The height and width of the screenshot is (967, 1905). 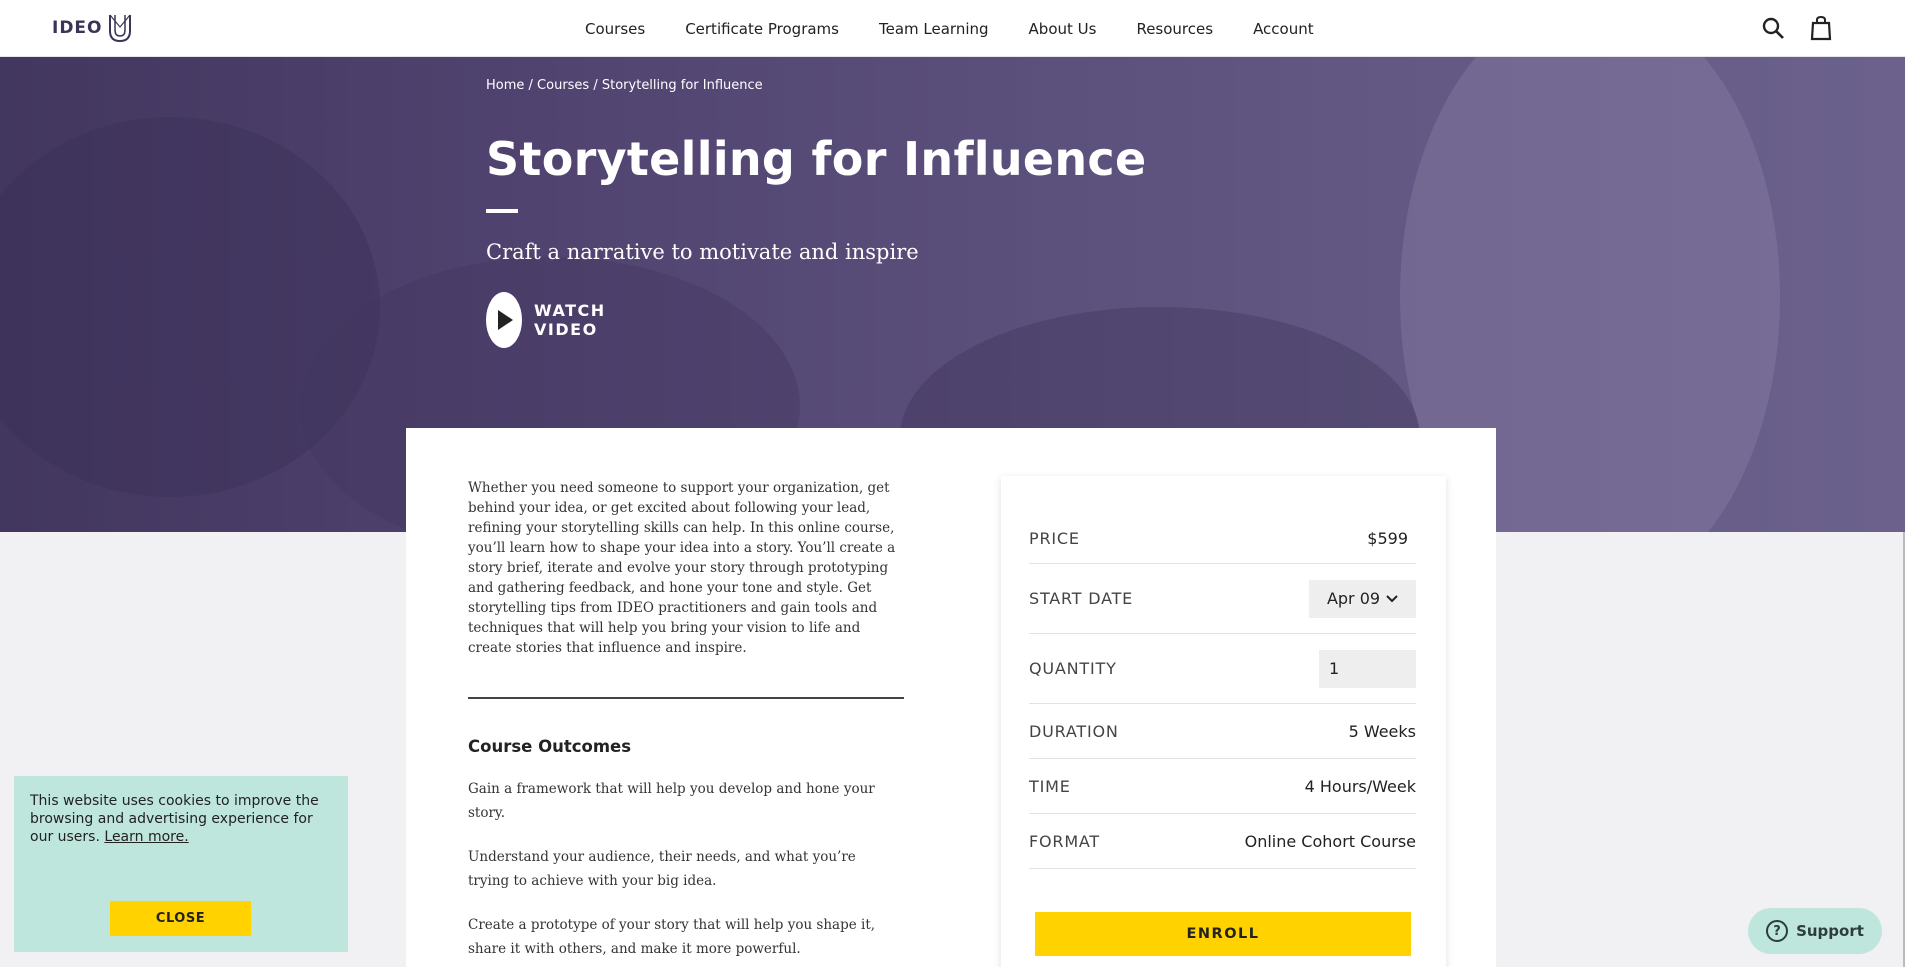 I want to click on breadcrumb-current: Storytelling for Influence, so click(x=682, y=85).